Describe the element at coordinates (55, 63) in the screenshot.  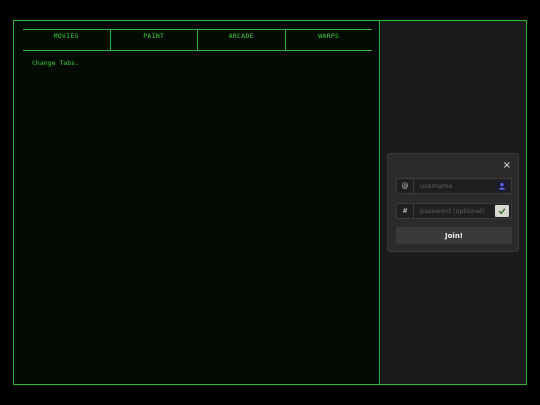
I see `change-tabs-hint: Change Tabs.` at that location.